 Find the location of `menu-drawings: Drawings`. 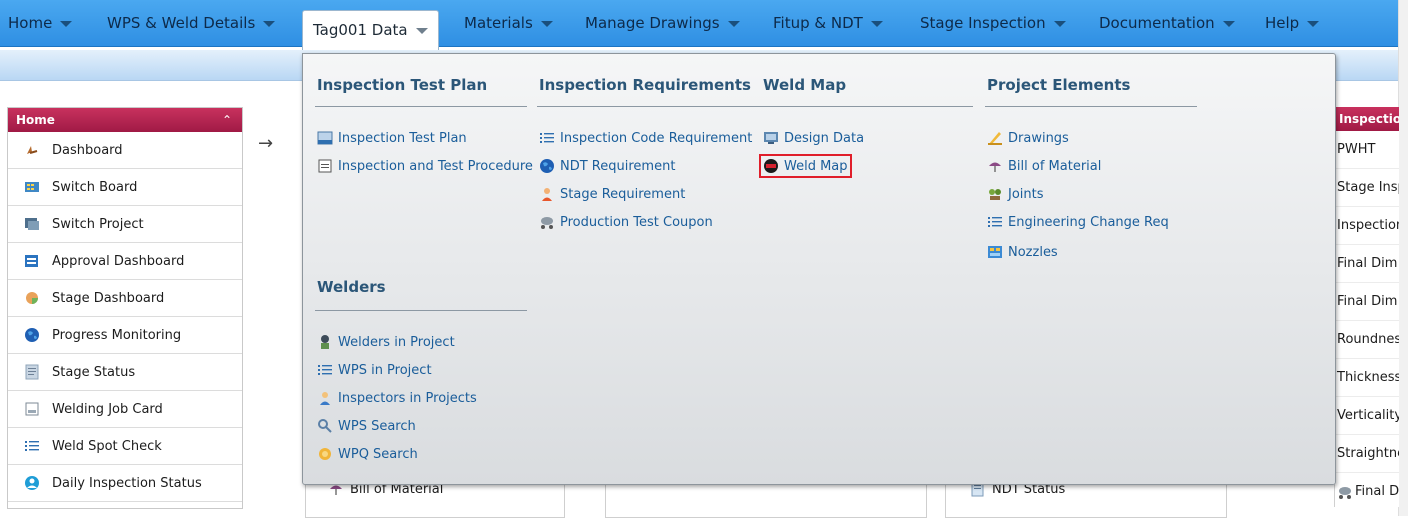

menu-drawings: Drawings is located at coordinates (1028, 138).